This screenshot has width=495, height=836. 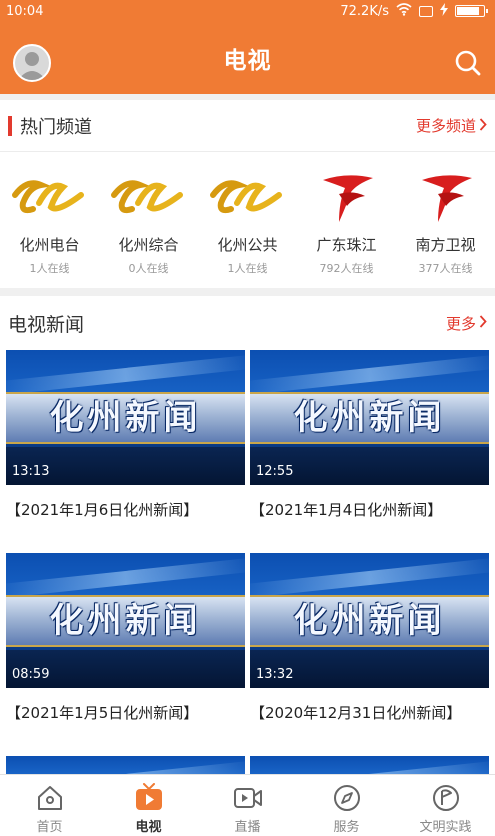 What do you see at coordinates (446, 798) in the screenshot?
I see `flag-icon` at bounding box center [446, 798].